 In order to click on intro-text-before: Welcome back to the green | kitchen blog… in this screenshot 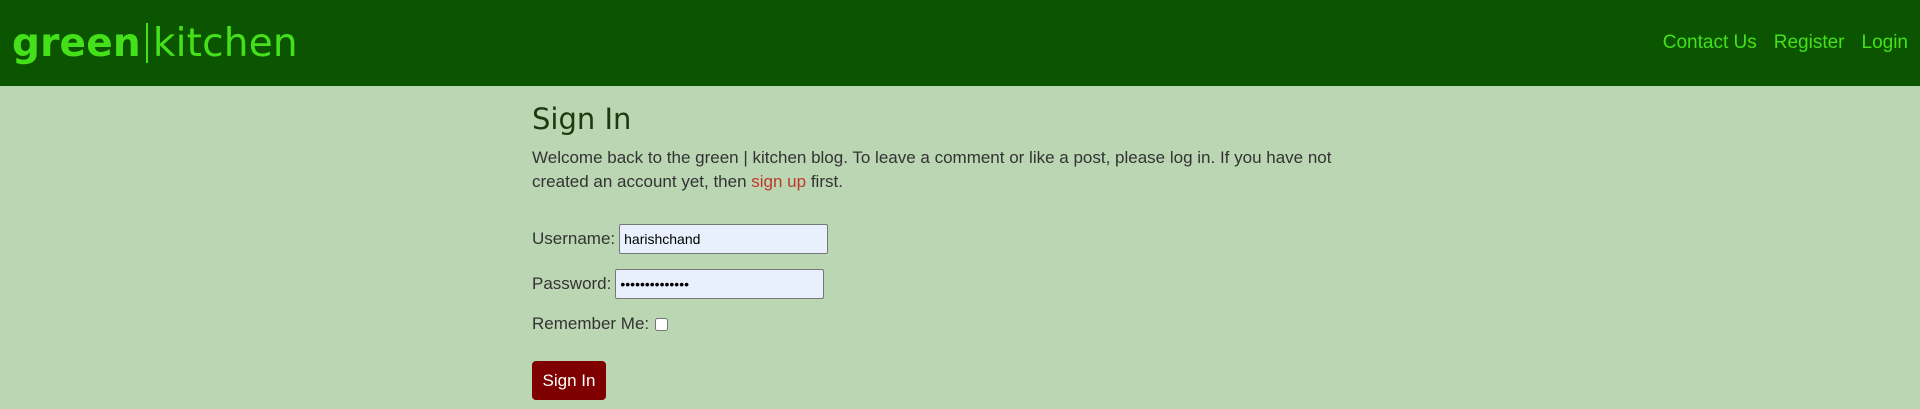, I will do `click(932, 169)`.